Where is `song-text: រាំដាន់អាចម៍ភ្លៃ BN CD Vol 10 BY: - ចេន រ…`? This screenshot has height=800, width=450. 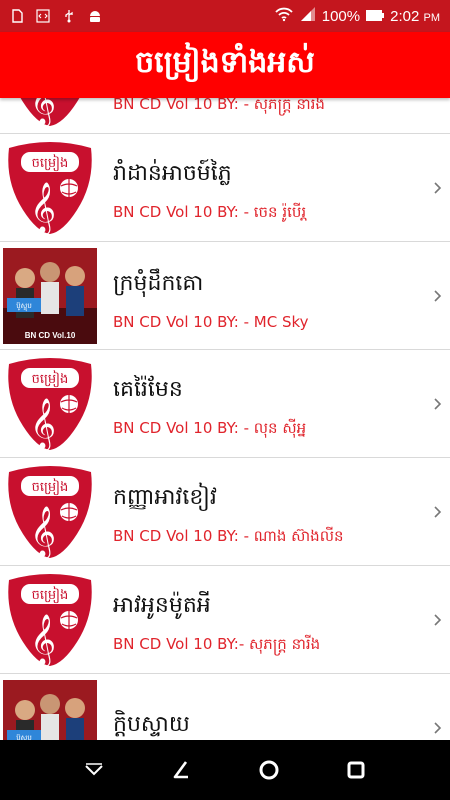 song-text: រាំដាន់អាចម៍ភ្លៃ BN CD Vol 10 BY: - ចេន រ… is located at coordinates (281, 188).